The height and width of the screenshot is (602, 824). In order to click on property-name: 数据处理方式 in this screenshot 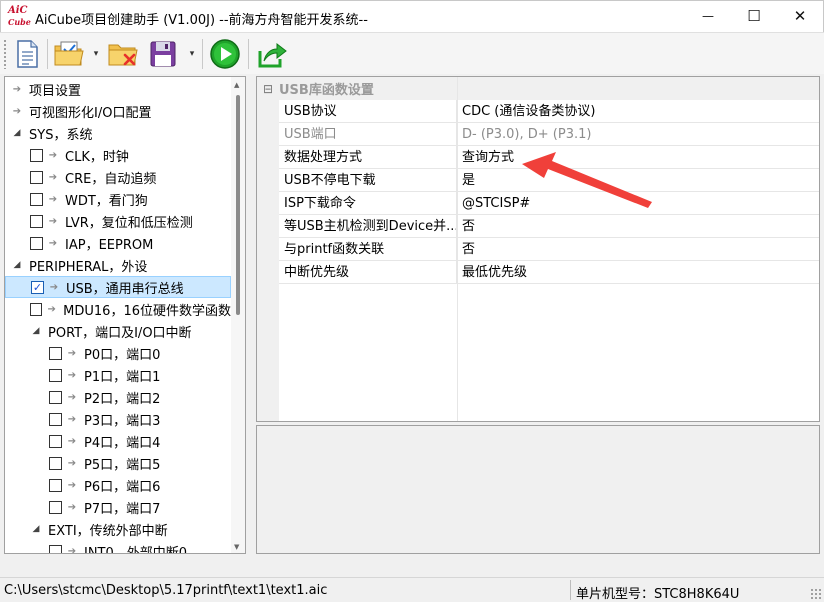, I will do `click(368, 157)`.